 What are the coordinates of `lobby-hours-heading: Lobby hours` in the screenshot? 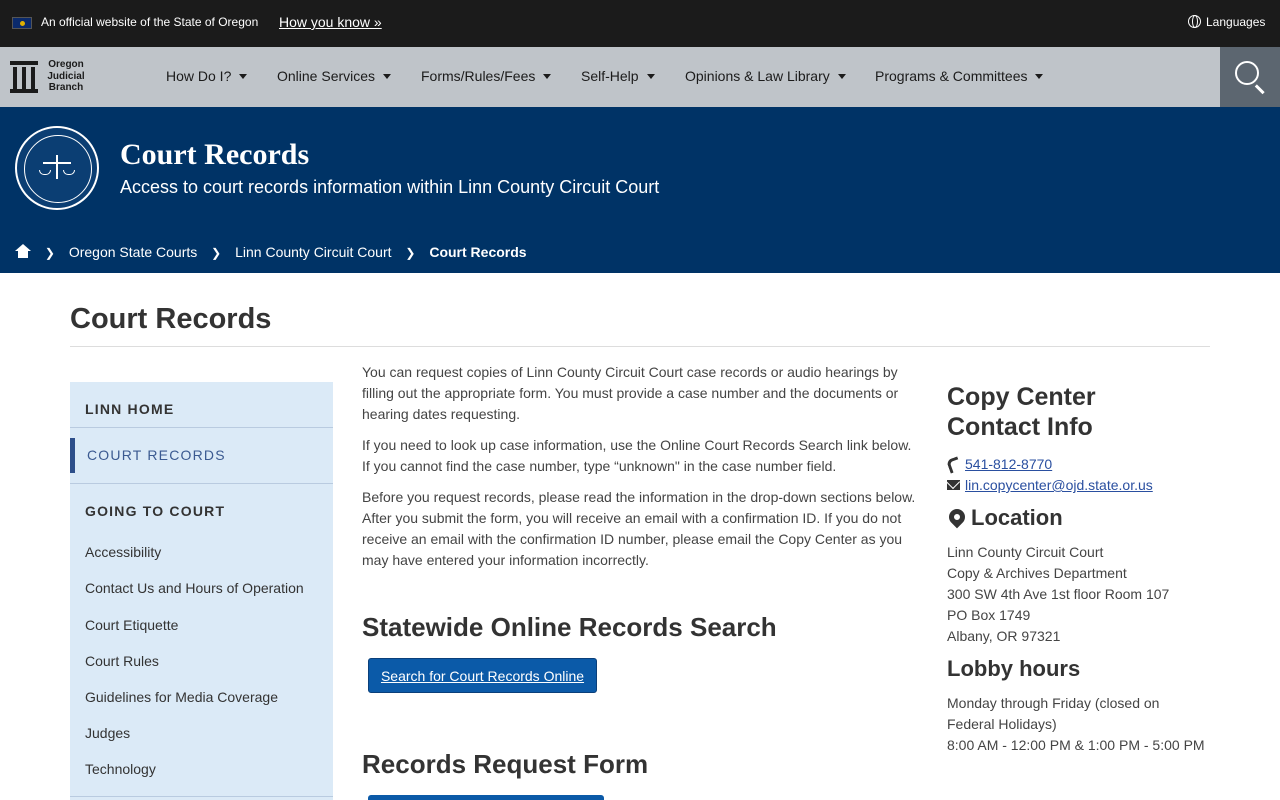 It's located at (1014, 668).